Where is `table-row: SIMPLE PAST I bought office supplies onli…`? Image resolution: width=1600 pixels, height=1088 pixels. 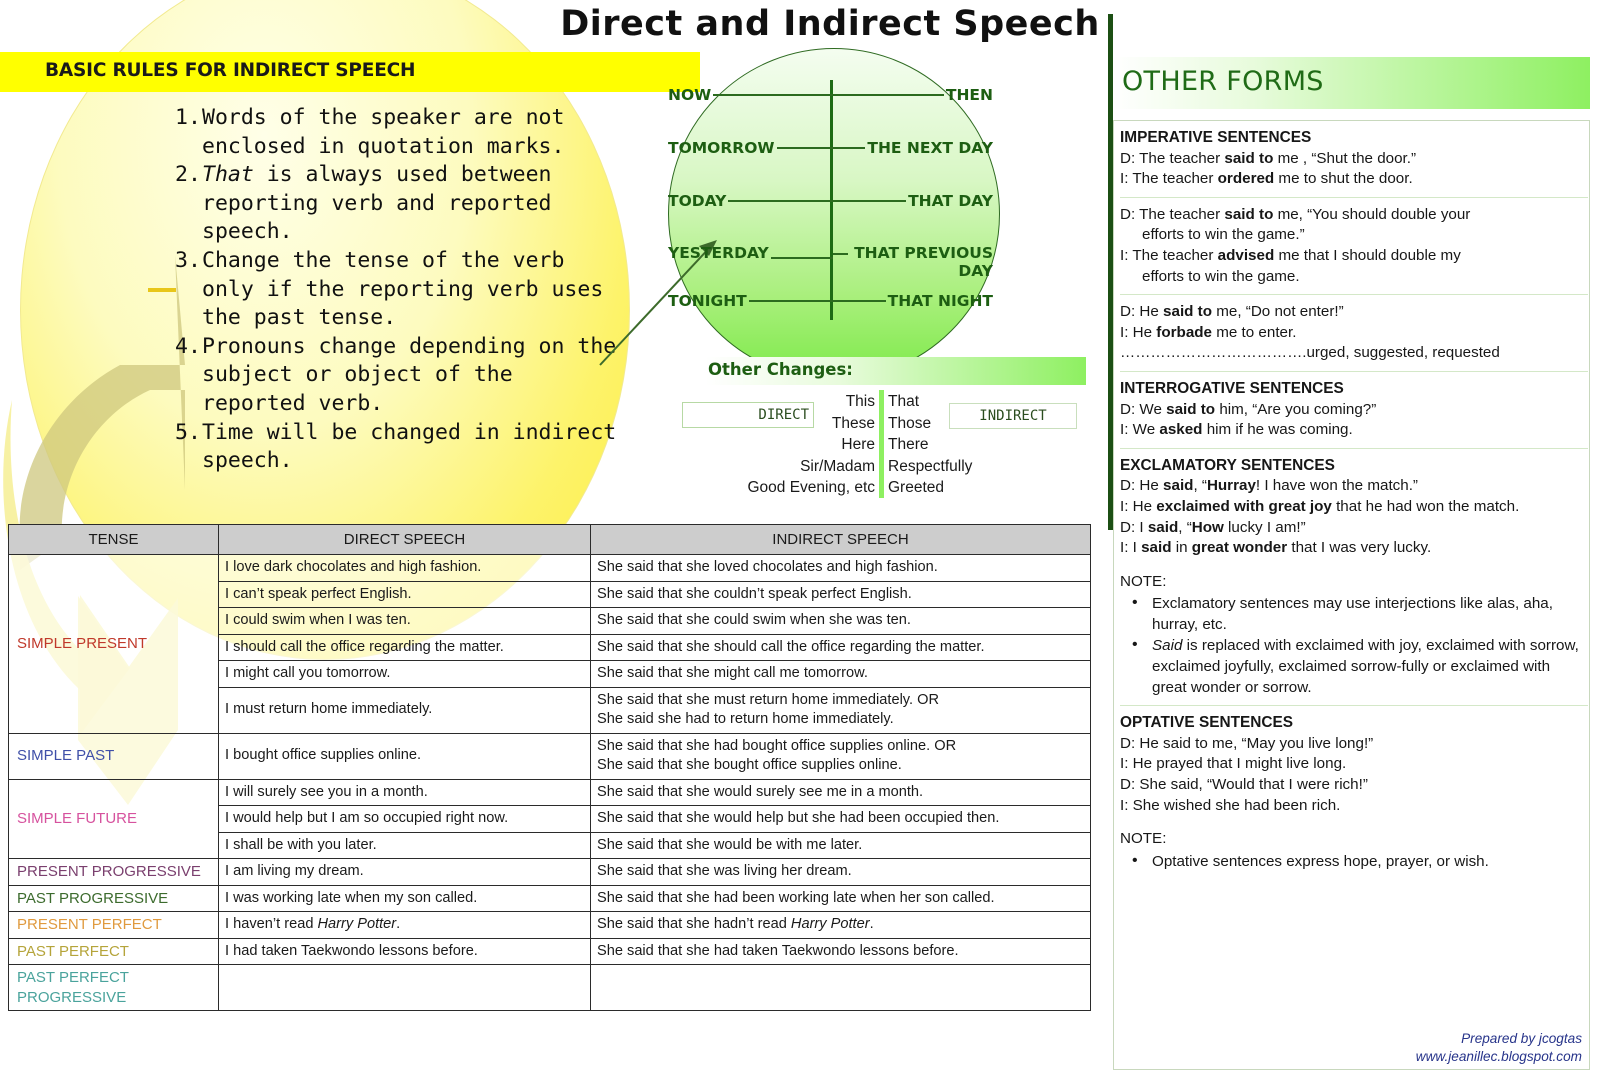
table-row: SIMPLE PAST I bought office supplies onli… is located at coordinates (549, 756).